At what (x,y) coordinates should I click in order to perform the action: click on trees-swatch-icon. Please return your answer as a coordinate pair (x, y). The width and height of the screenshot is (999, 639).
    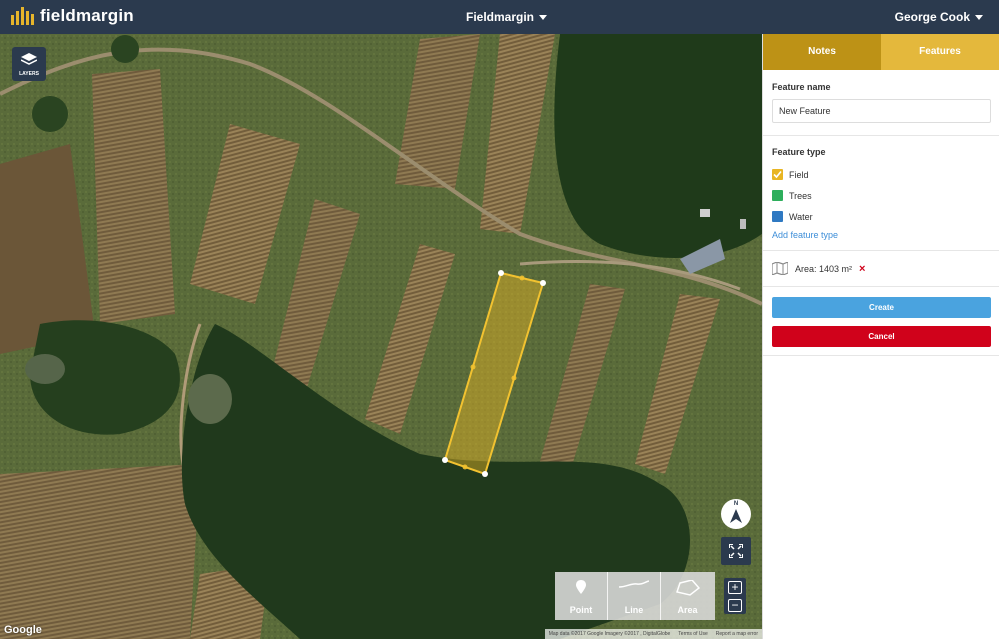
    Looking at the image, I should click on (777, 195).